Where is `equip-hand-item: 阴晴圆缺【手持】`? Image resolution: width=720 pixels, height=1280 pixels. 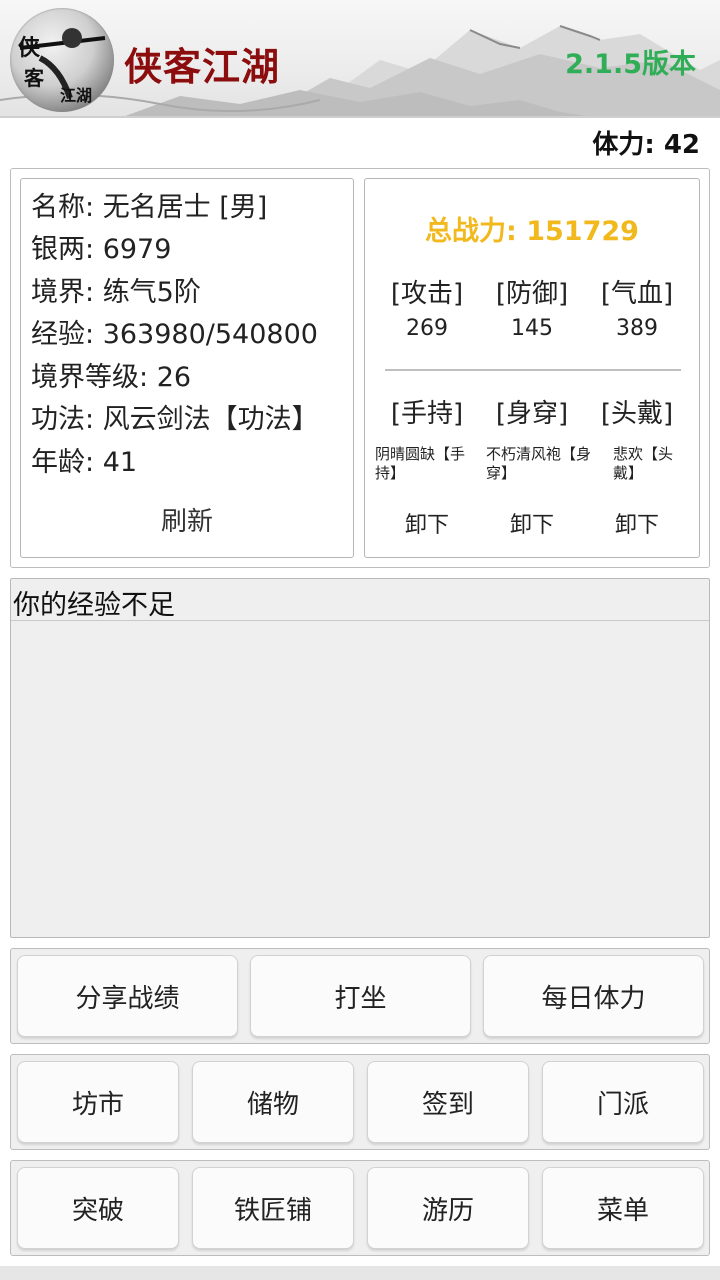
equip-hand-item: 阴晴圆缺【手持】 is located at coordinates (425, 464).